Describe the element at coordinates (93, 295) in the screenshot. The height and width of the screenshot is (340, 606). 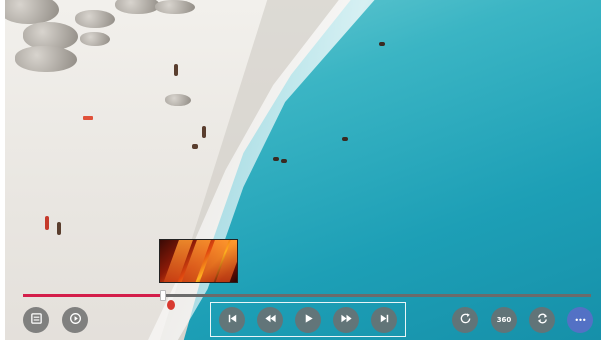
I see `seek-bar-played` at that location.